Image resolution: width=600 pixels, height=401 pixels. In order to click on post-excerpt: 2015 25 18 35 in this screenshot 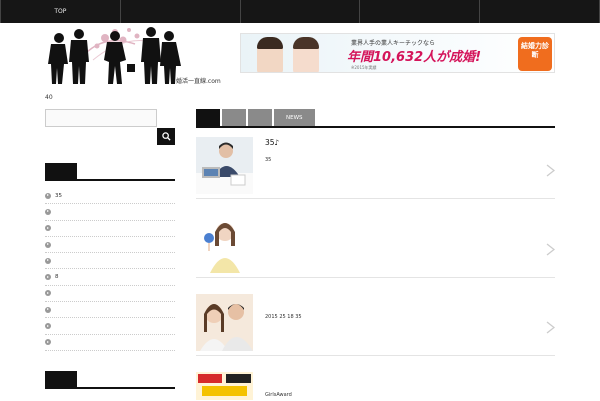, I will do `click(283, 317)`.